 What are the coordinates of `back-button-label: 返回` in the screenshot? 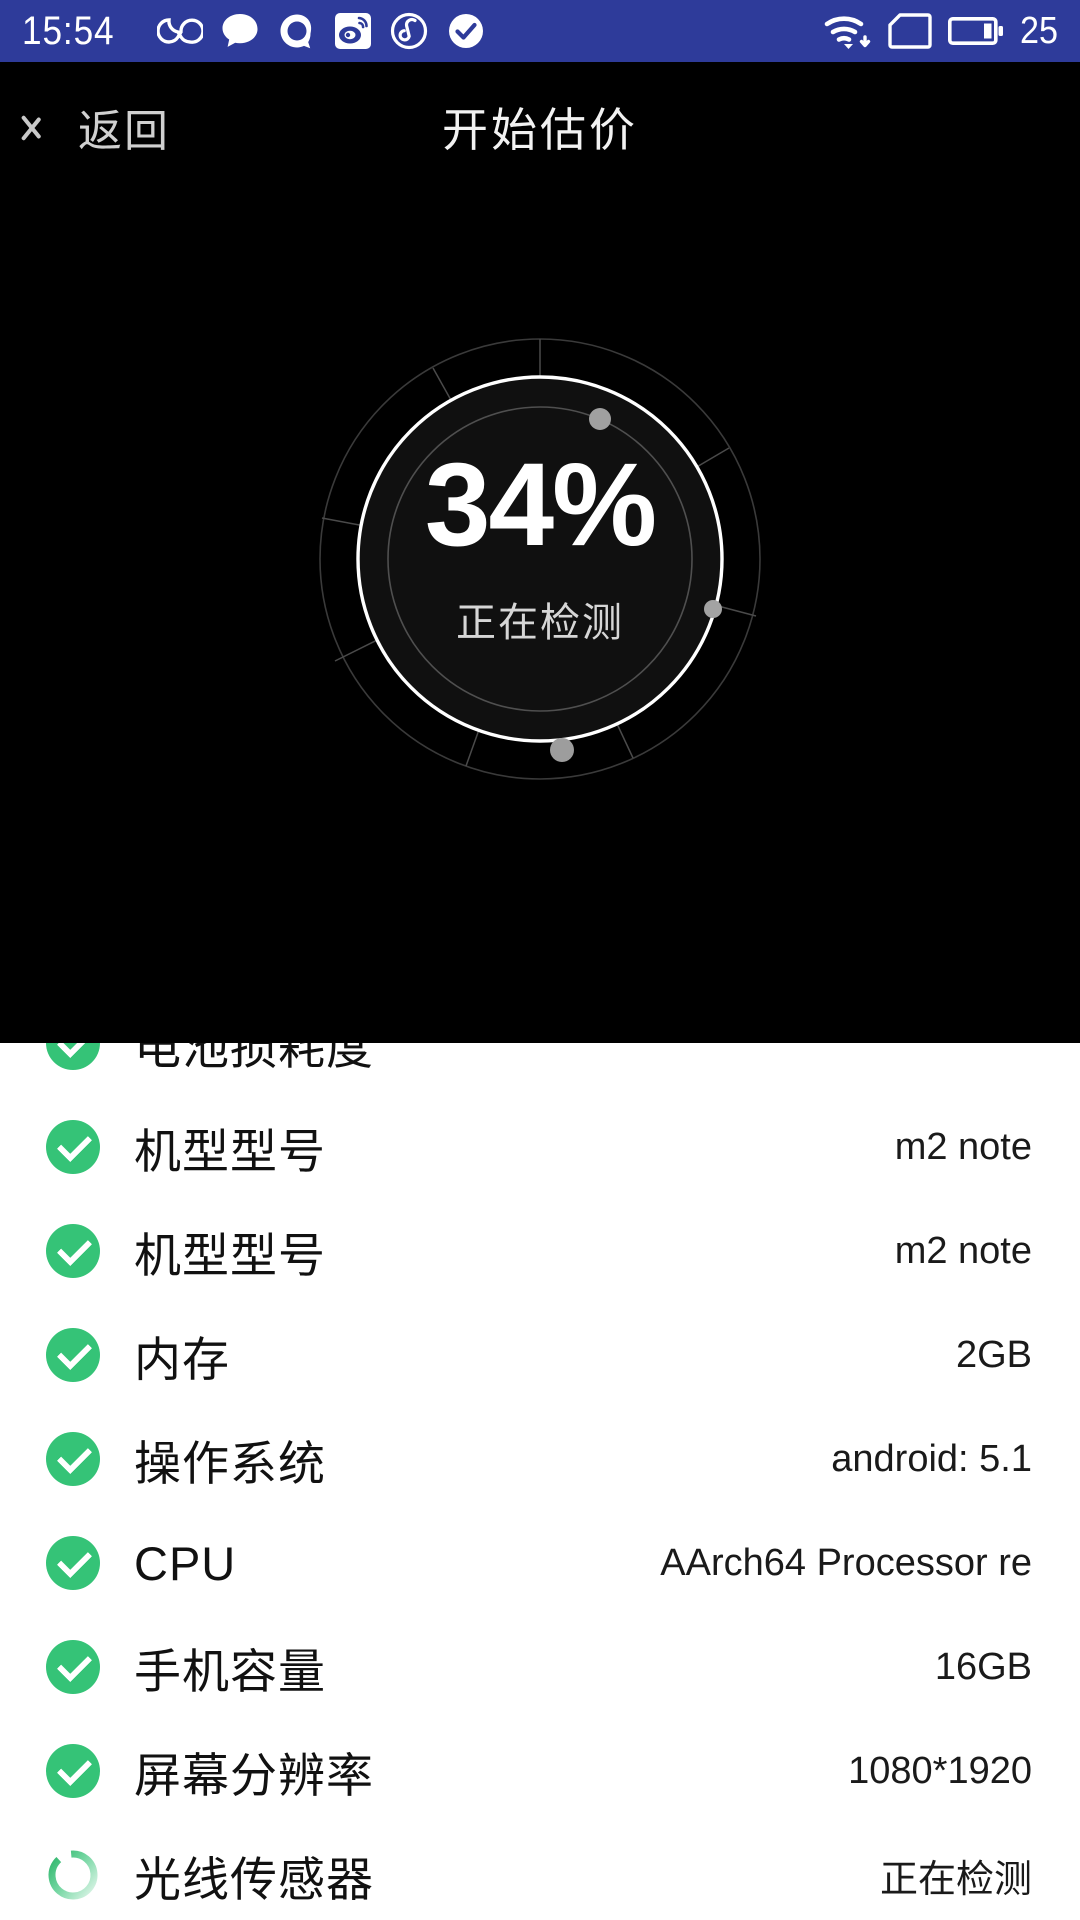 It's located at (124, 131).